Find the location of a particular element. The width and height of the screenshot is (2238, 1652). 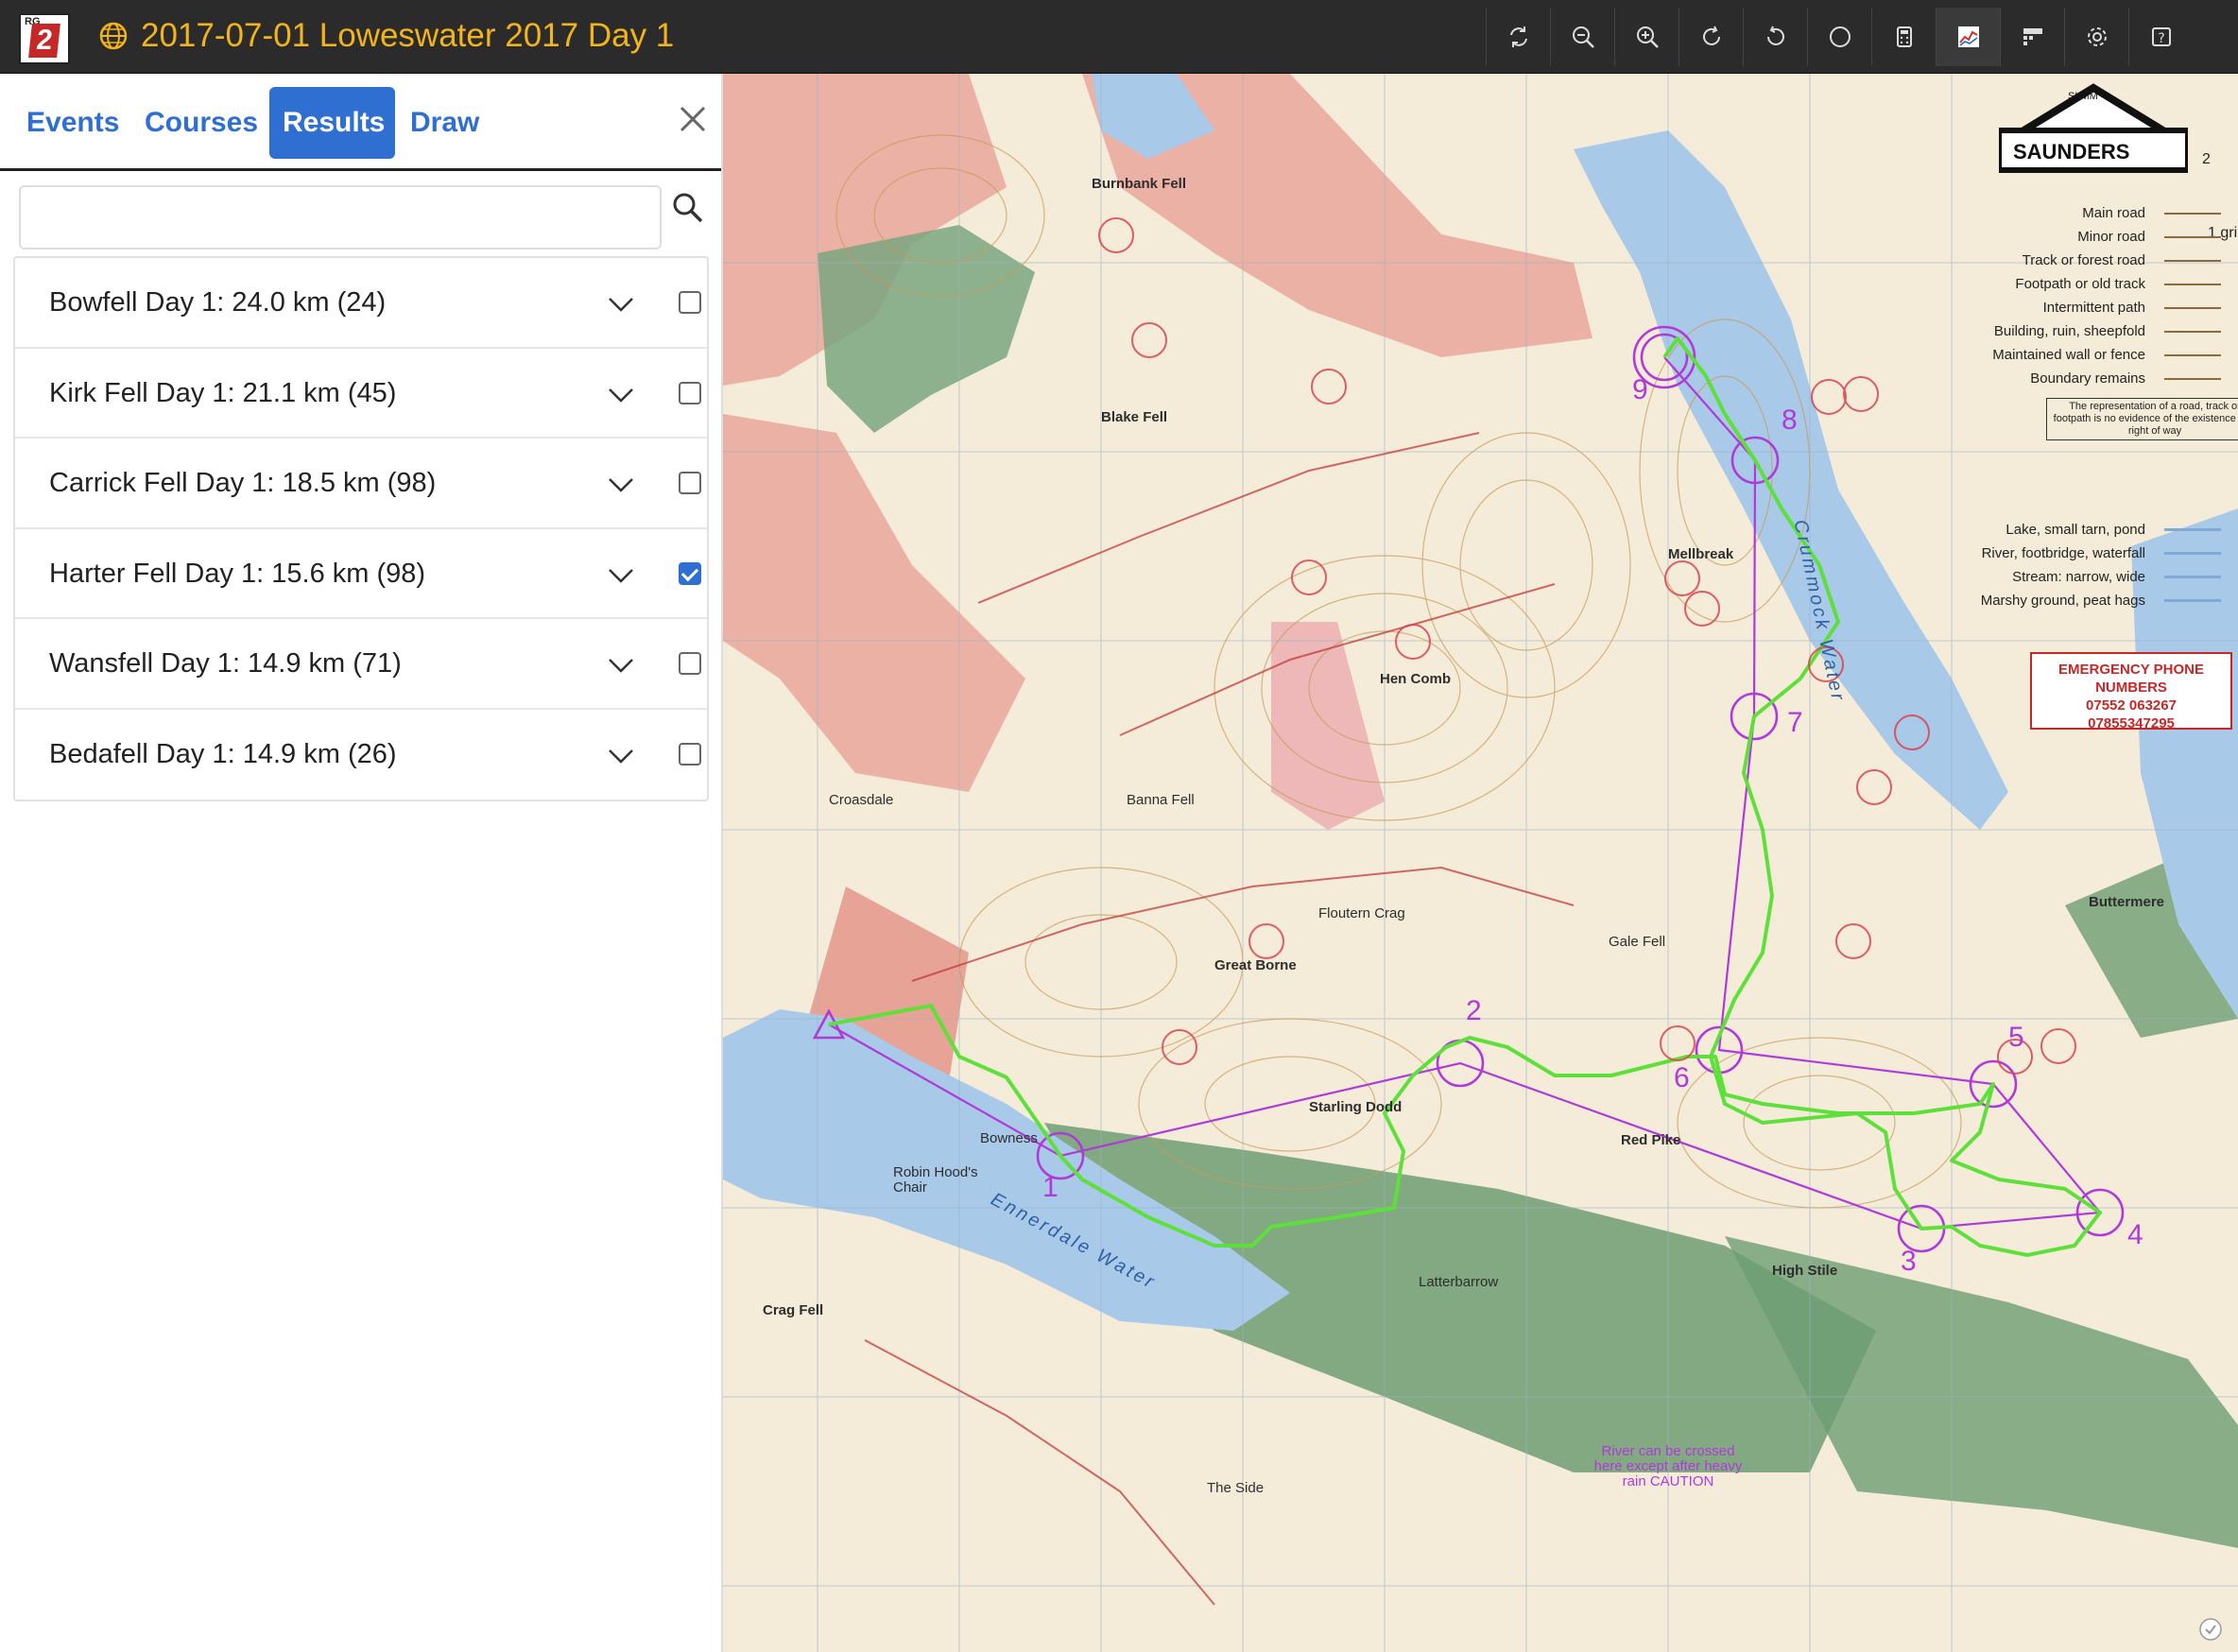

place-label: Burnbank Fell is located at coordinates (1139, 184).